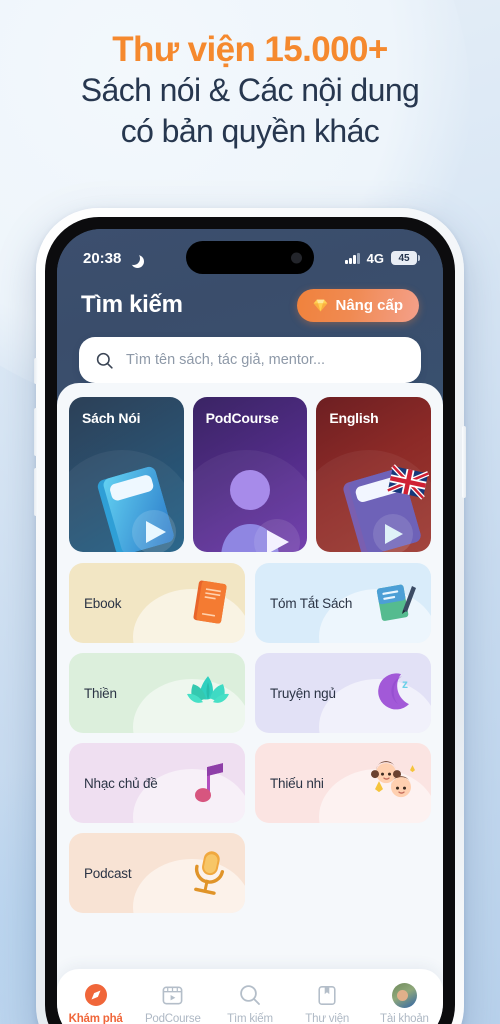  What do you see at coordinates (102, 258) in the screenshot?
I see `status-time: 20:38` at bounding box center [102, 258].